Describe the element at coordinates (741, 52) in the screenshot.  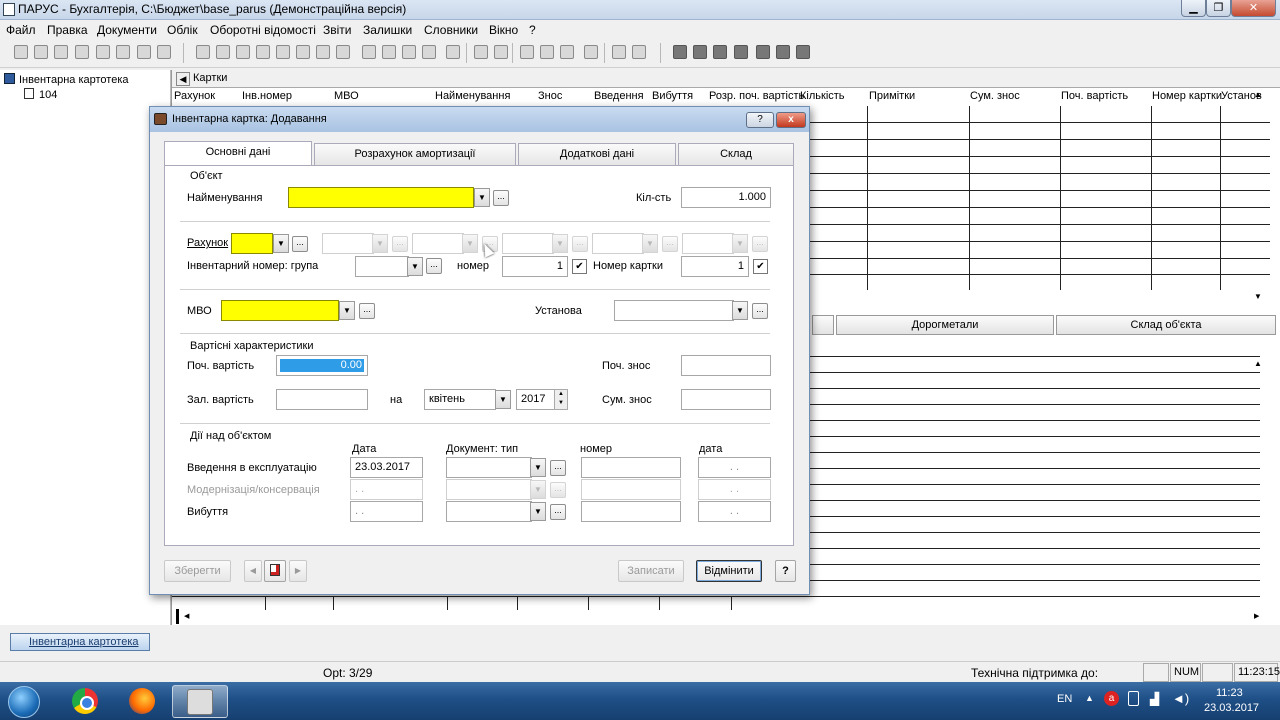
I see `folder-icon` at that location.